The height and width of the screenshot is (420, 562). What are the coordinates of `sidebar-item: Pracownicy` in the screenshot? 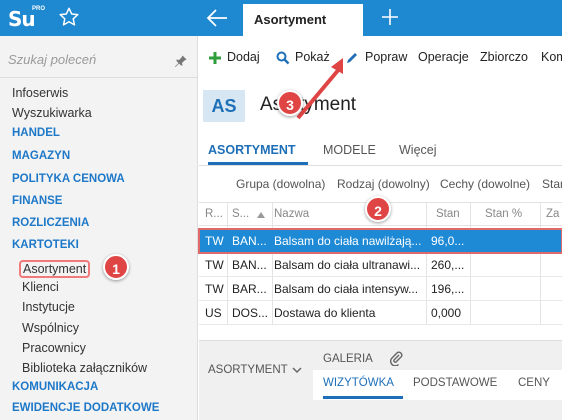 It's located at (54, 348).